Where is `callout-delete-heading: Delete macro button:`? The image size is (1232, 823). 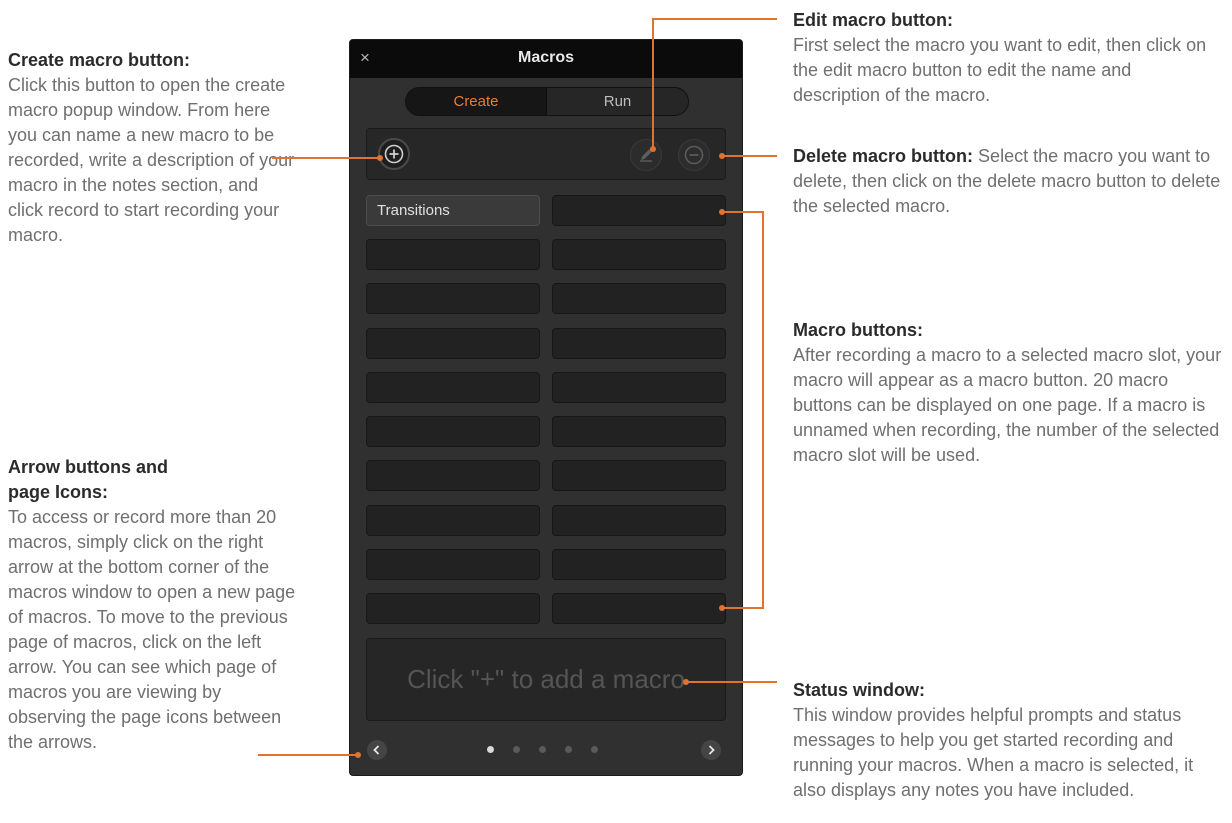
callout-delete-heading: Delete macro button: is located at coordinates (883, 156).